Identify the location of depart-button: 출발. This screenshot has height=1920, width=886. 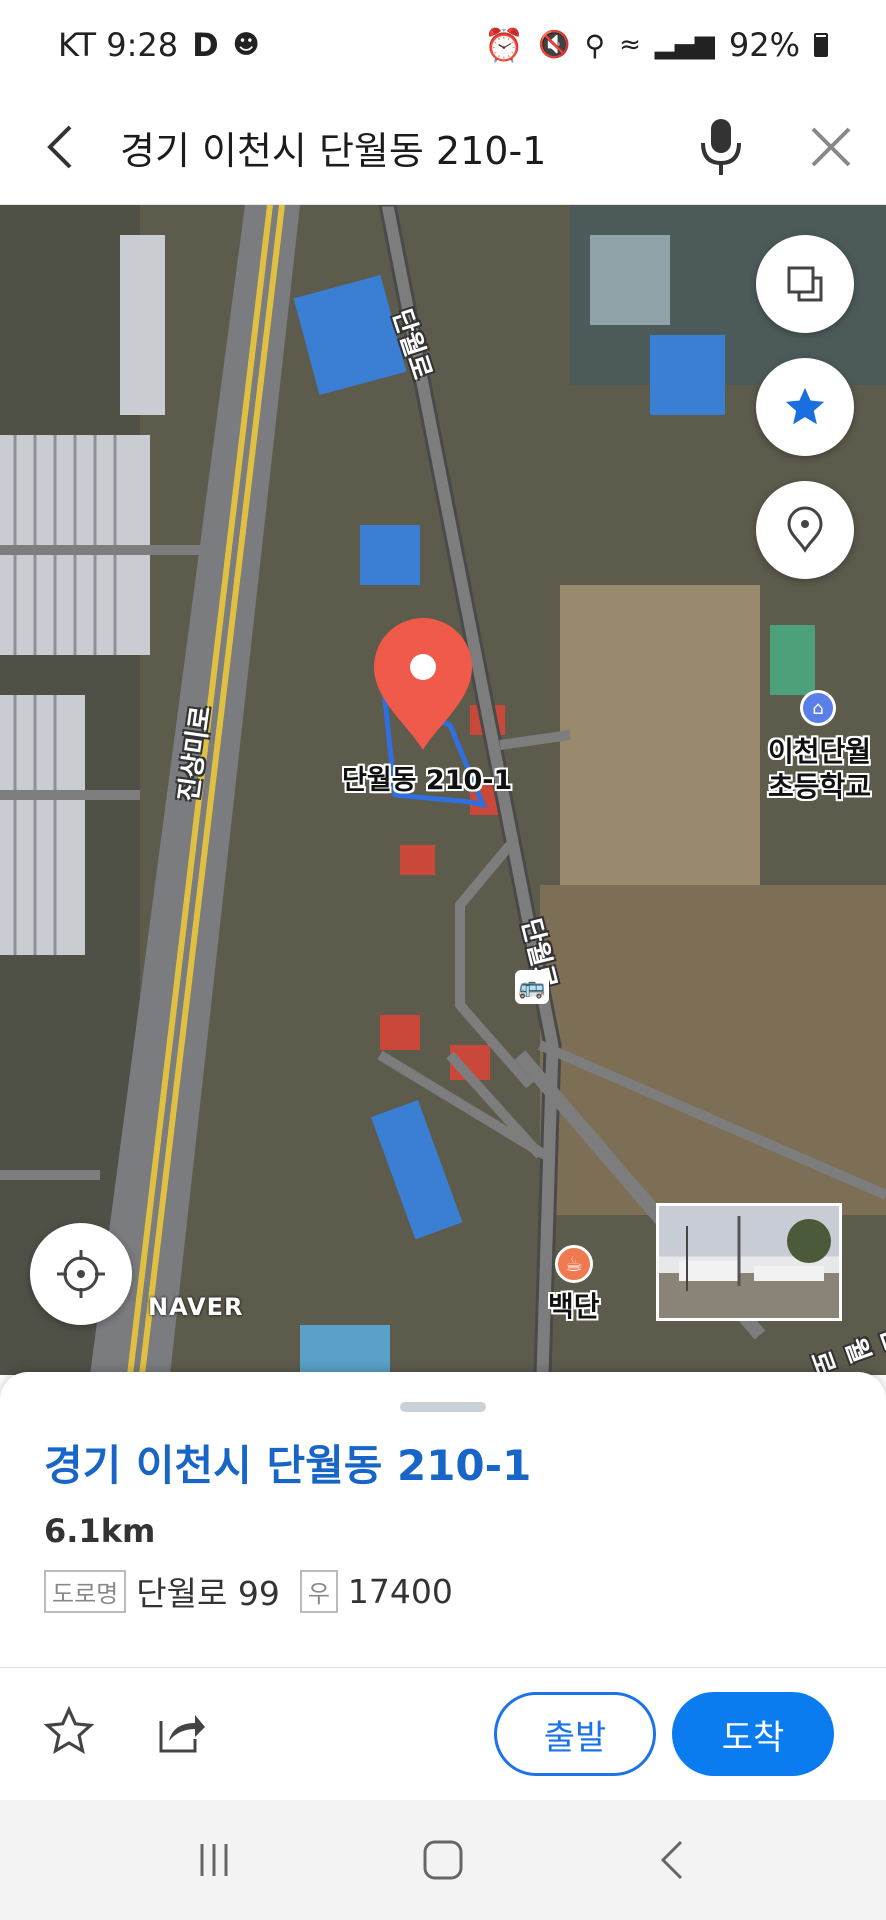
(575, 1734).